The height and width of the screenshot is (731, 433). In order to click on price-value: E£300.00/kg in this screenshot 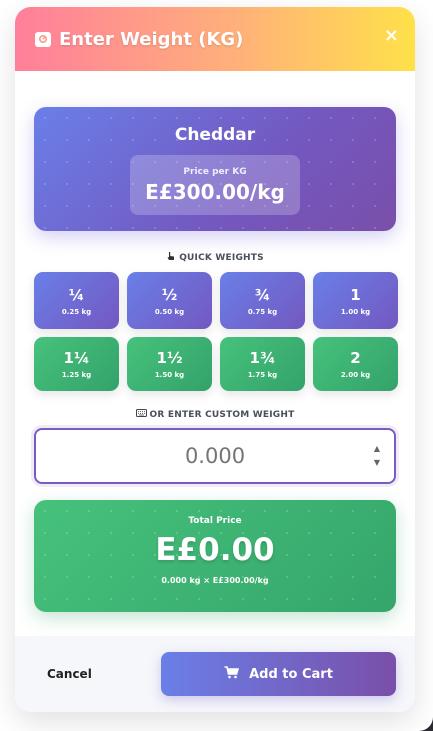, I will do `click(215, 191)`.